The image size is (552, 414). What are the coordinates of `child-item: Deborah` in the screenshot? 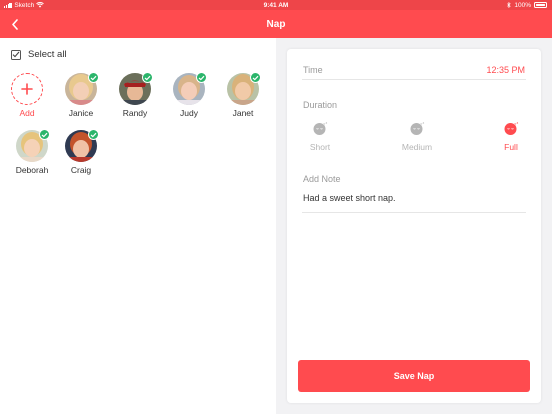 It's located at (32, 152).